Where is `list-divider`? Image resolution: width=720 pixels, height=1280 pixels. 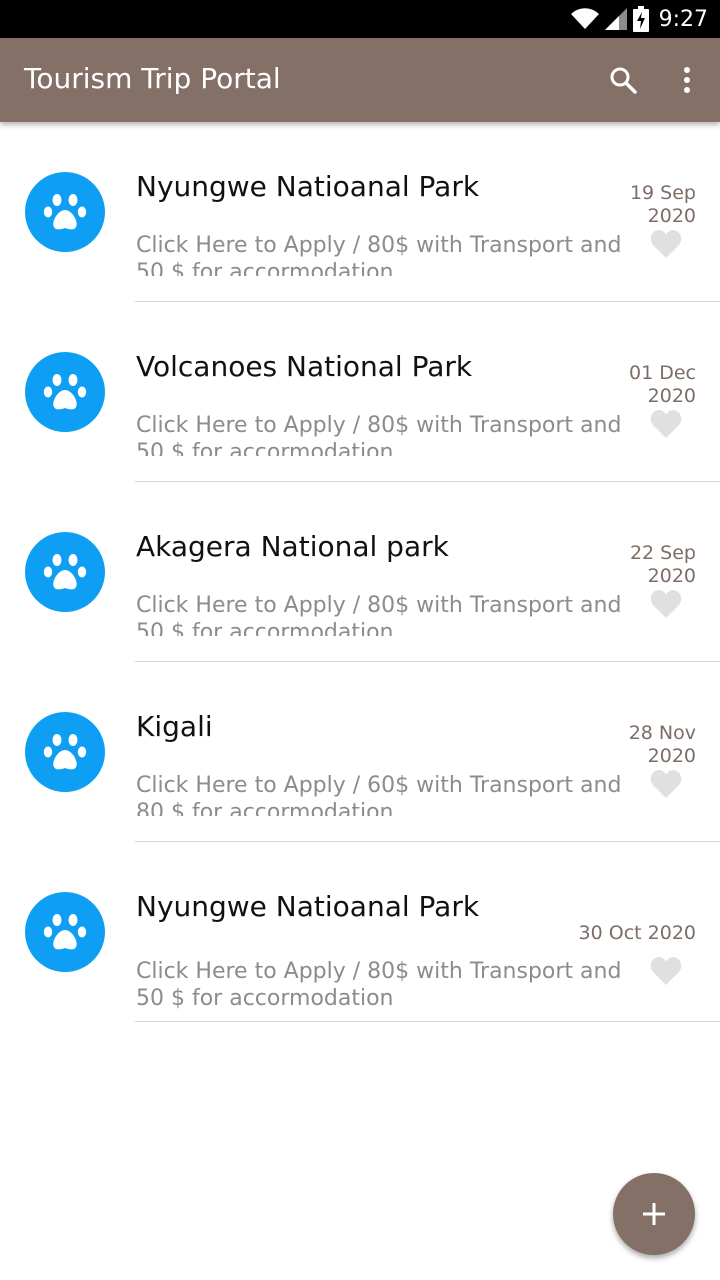 list-divider is located at coordinates (427, 1021).